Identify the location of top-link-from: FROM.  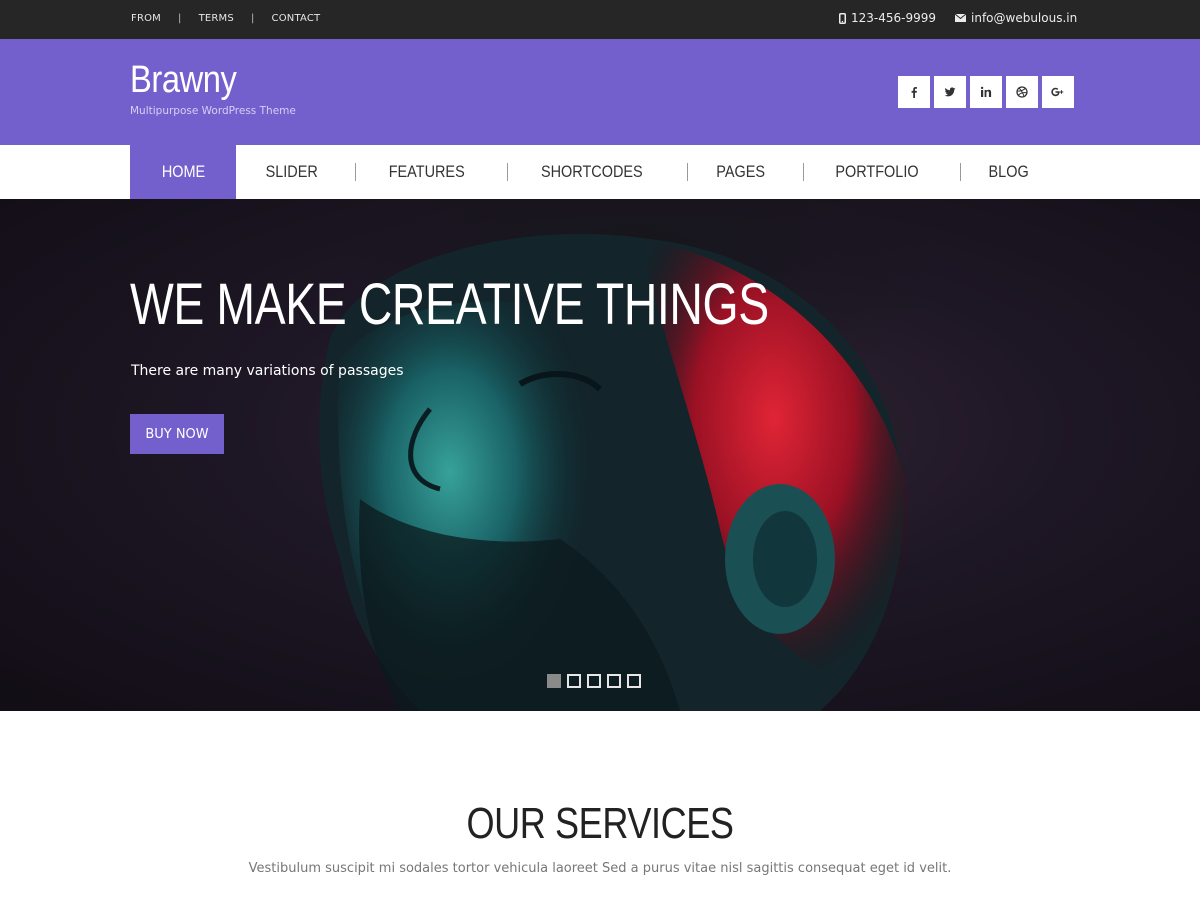
(146, 18).